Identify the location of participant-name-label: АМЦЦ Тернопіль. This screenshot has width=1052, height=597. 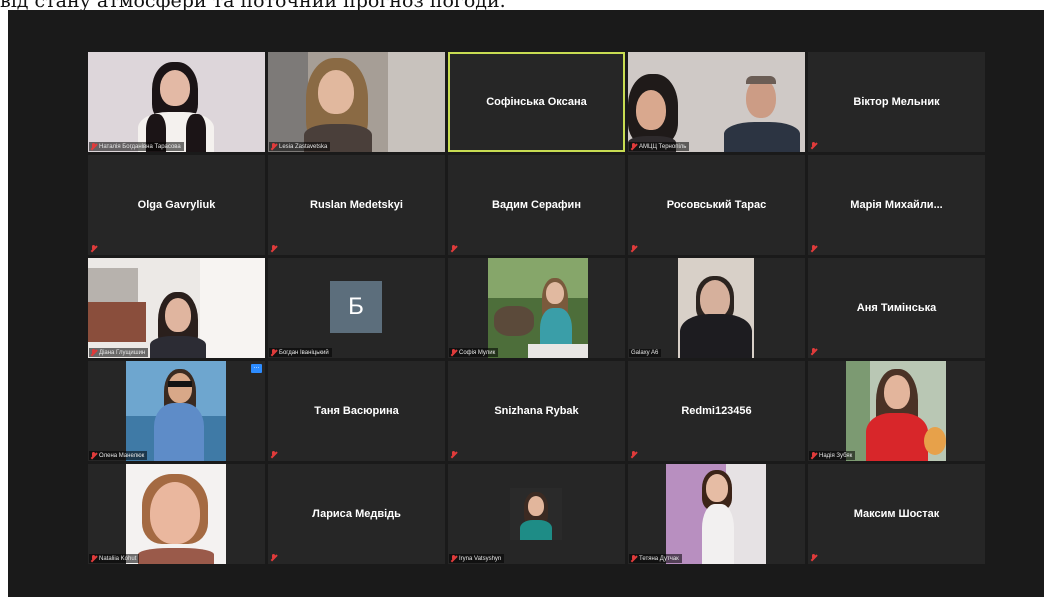
(659, 146).